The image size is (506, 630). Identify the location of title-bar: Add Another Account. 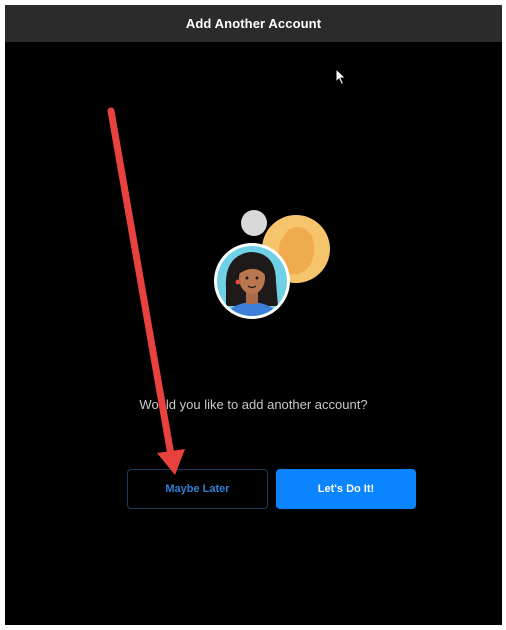
(253, 23).